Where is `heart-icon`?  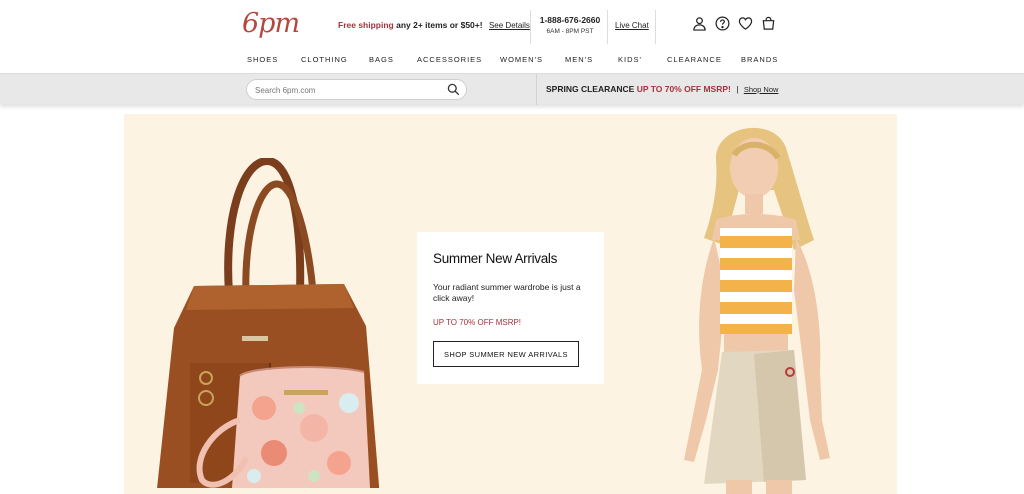
heart-icon is located at coordinates (745, 23).